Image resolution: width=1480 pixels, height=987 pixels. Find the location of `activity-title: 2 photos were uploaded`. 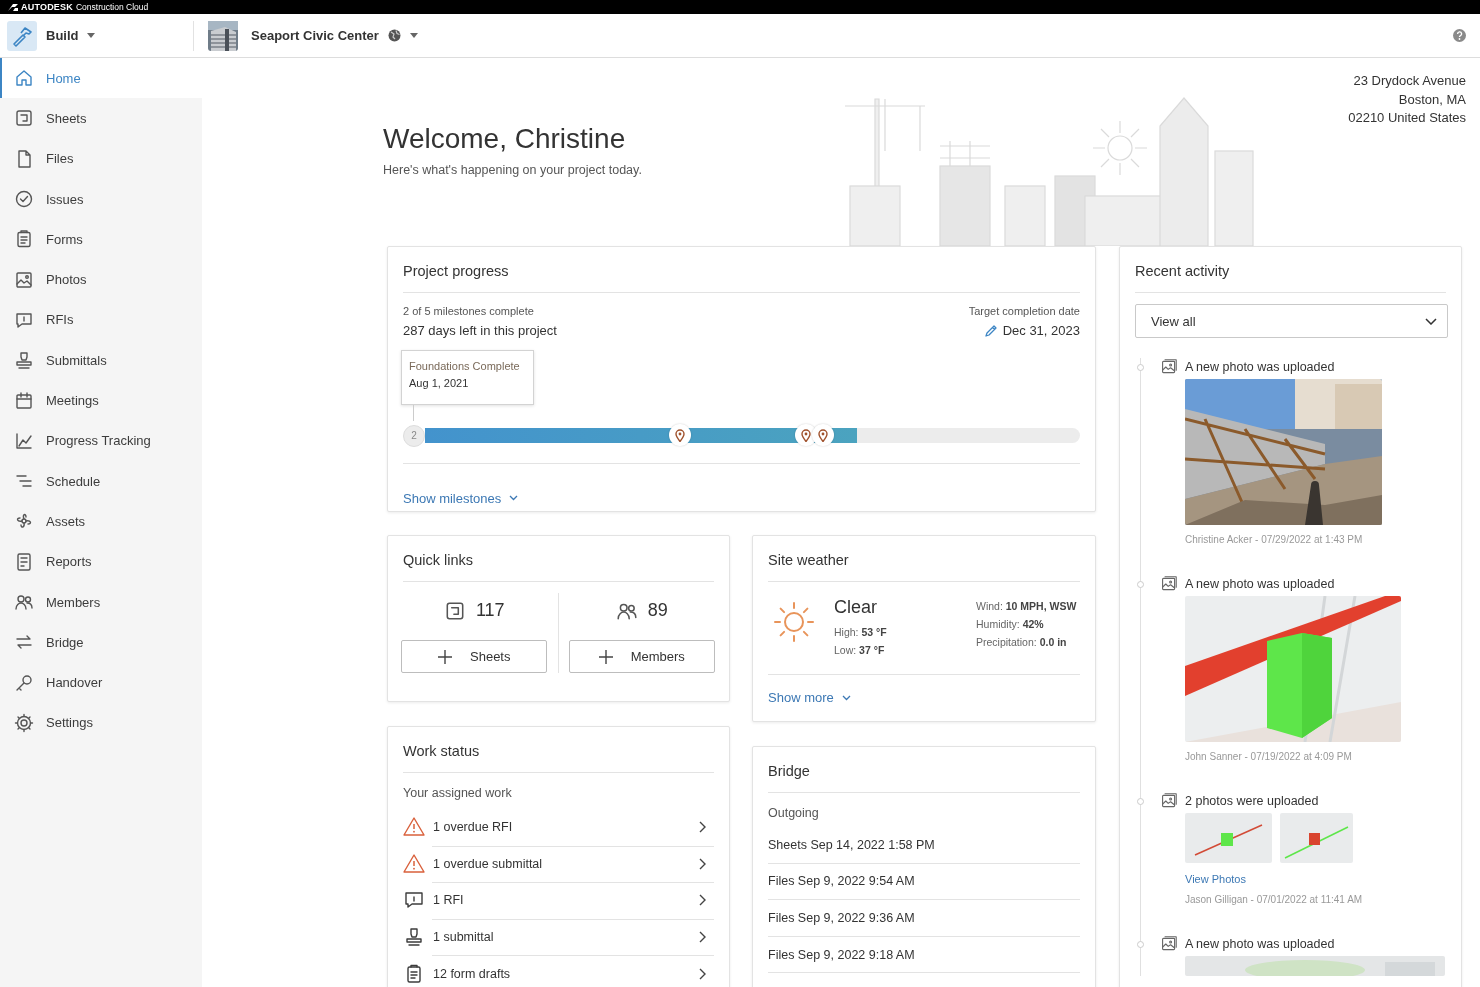

activity-title: 2 photos were uploaded is located at coordinates (1252, 801).